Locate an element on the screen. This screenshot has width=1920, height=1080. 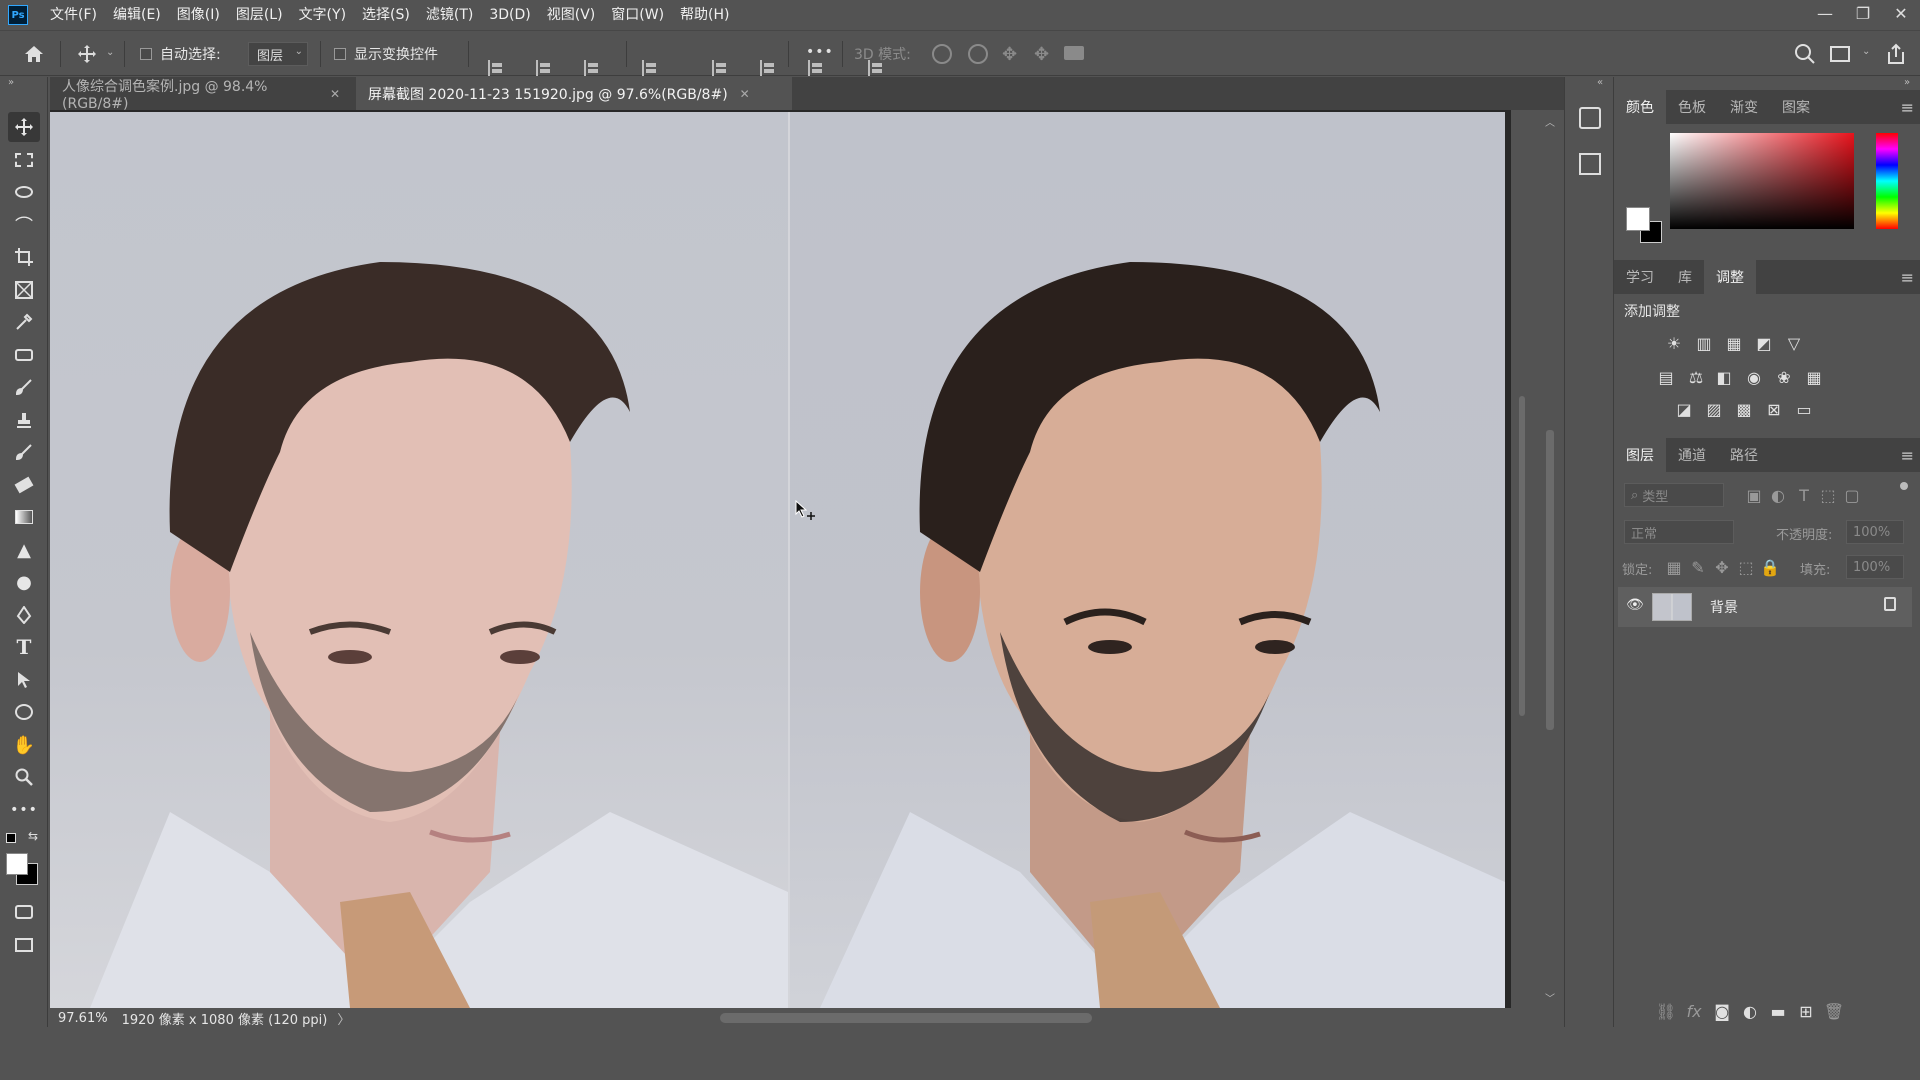
collapse-chevrons-icon: « is located at coordinates (1600, 82).